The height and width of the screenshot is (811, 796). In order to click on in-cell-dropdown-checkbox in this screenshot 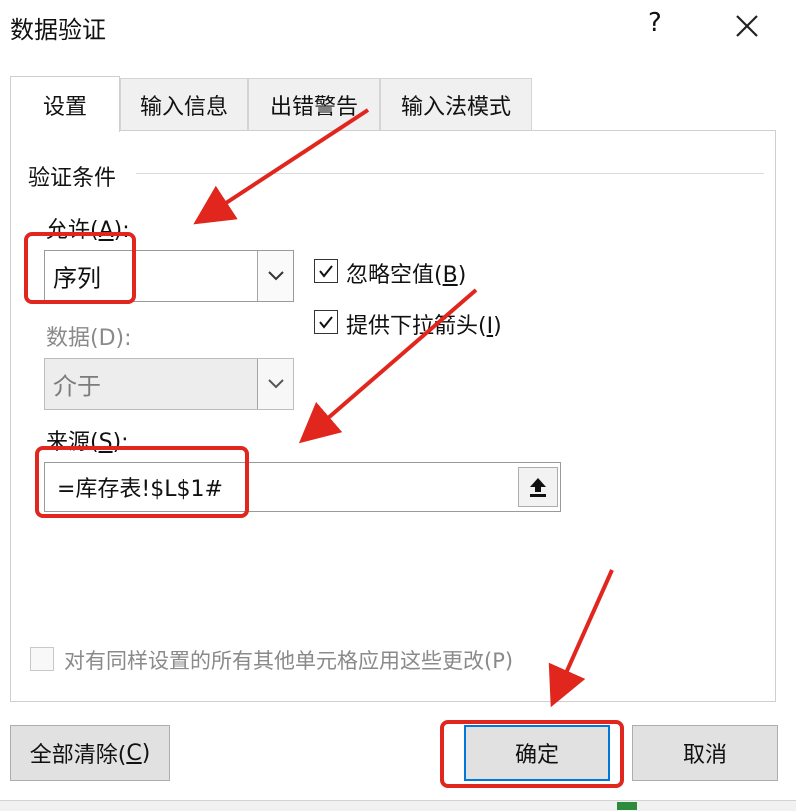, I will do `click(326, 322)`.